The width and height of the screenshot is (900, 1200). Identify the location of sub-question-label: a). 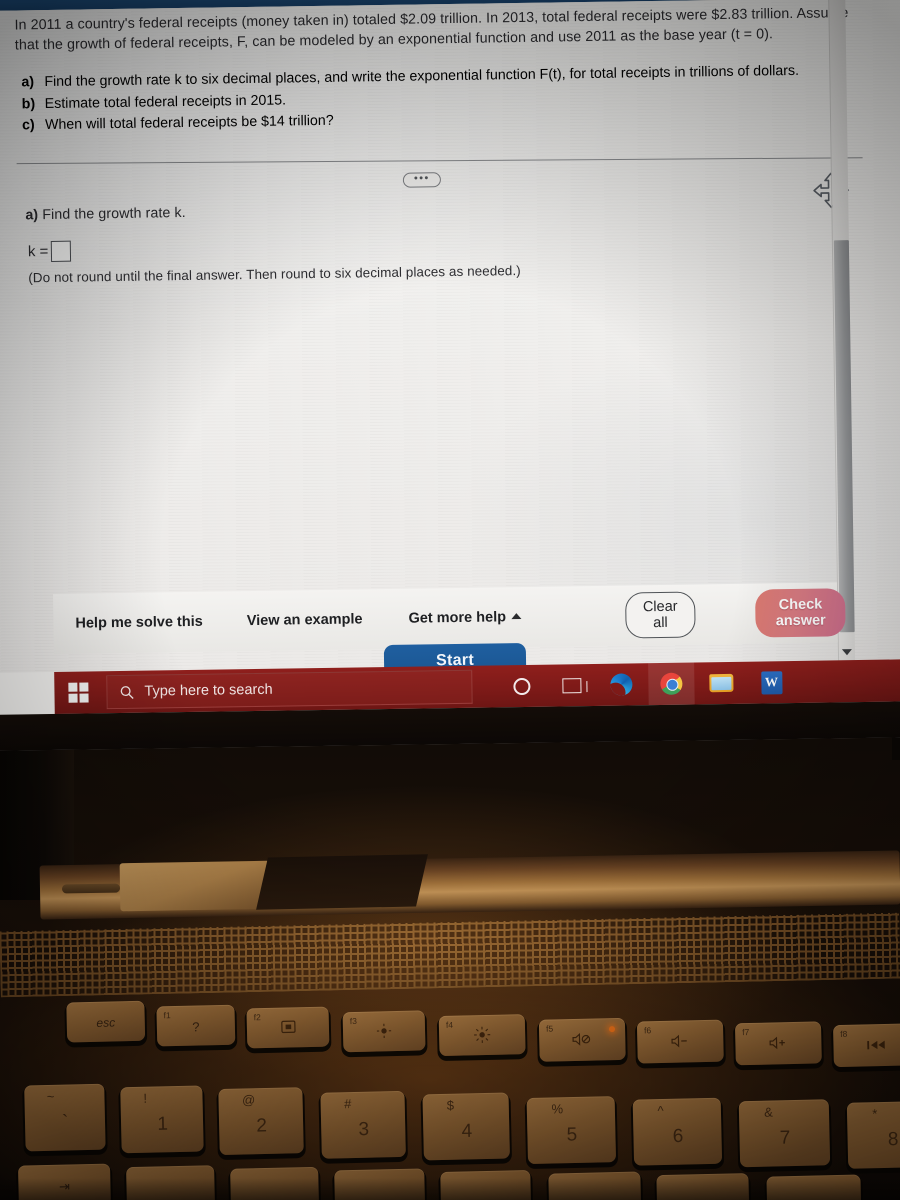
(32, 215).